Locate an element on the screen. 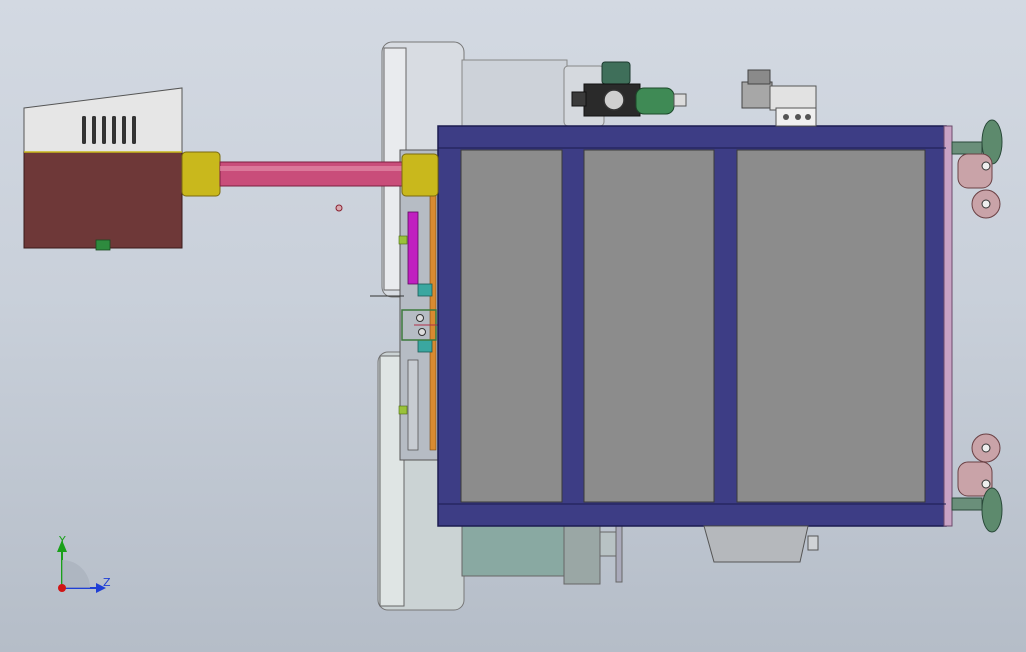 Image resolution: width=1026 pixels, height=652 pixels. solenoid-connector is located at coordinates (759, 77).